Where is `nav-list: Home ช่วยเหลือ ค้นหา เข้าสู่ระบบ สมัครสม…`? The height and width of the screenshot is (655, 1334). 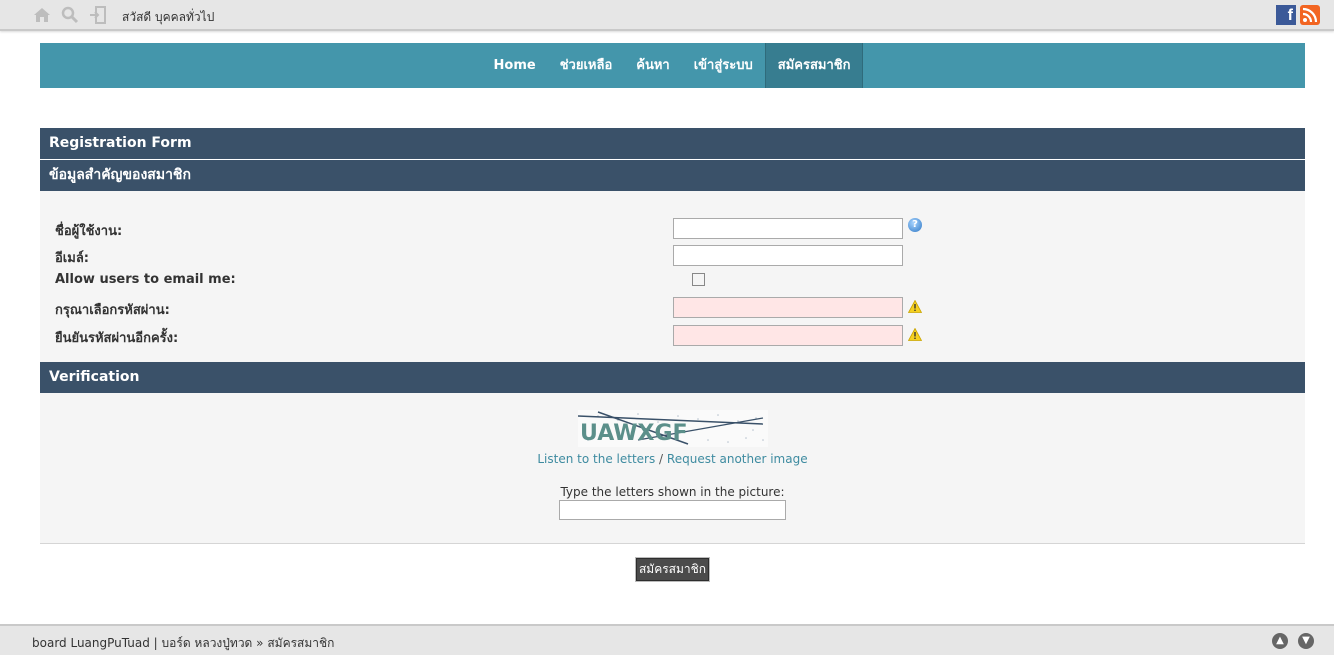
nav-list: Home ช่วยเหลือ ค้นหา เข้าสู่ระบบ สมัครสม… is located at coordinates (672, 65).